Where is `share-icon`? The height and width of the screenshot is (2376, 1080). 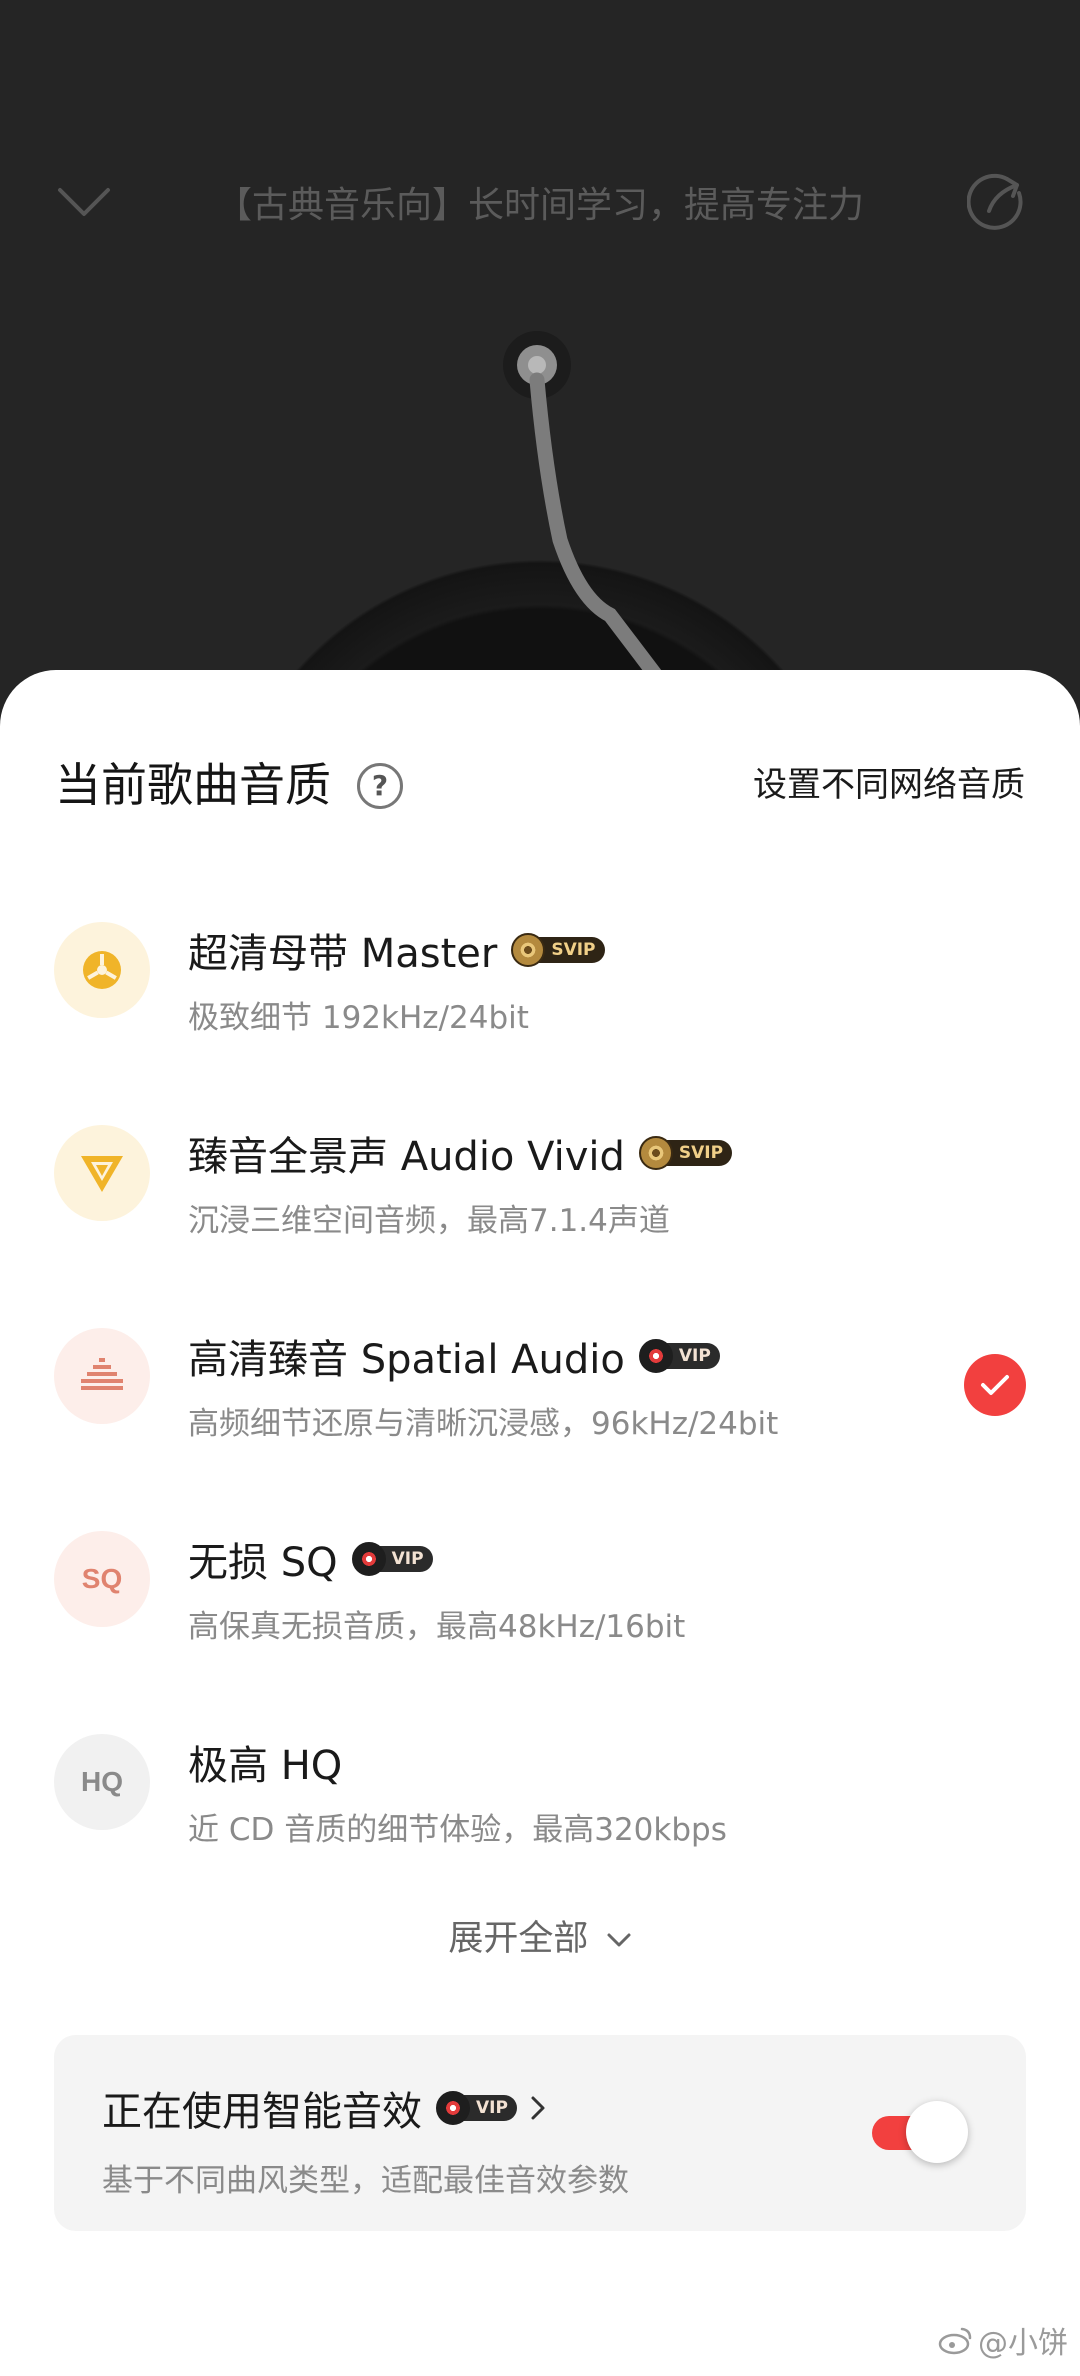
share-icon is located at coordinates (995, 201).